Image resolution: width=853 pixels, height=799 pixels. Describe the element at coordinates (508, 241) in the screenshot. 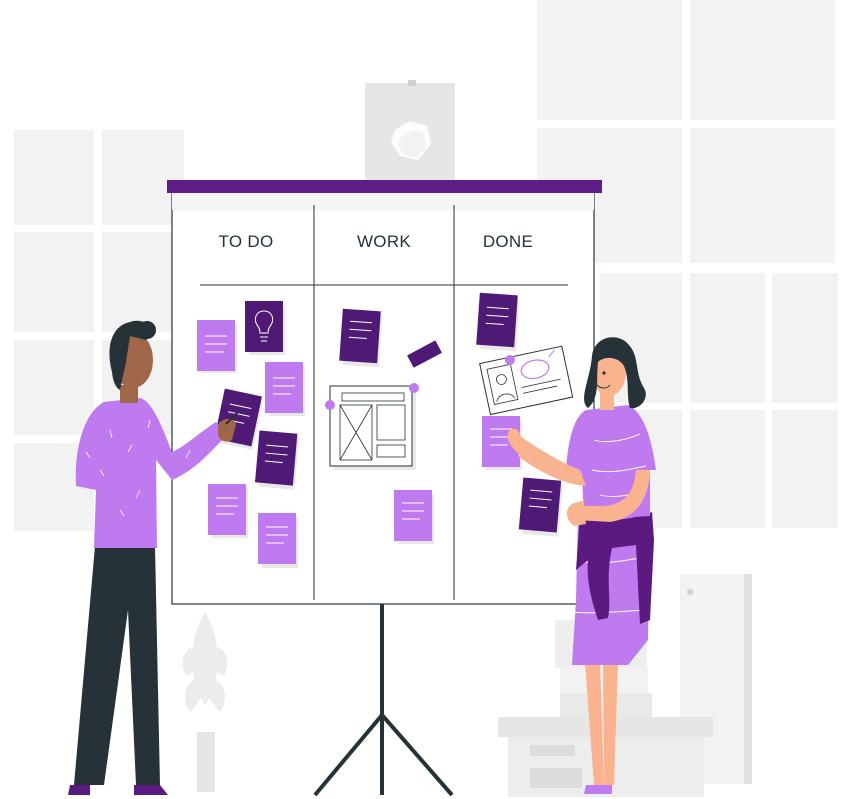

I see `column-done-label: DONE` at that location.